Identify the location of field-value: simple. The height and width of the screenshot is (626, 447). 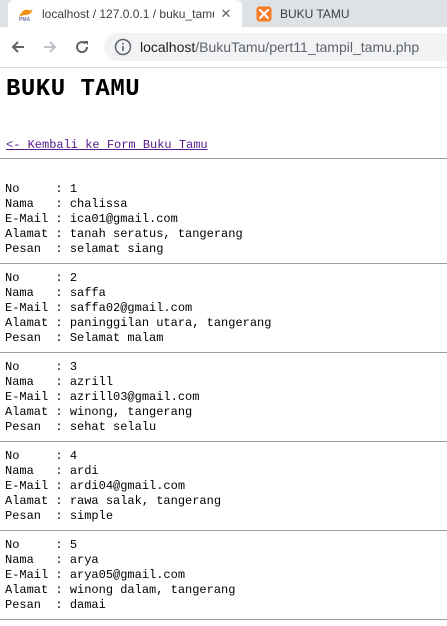
(91, 516).